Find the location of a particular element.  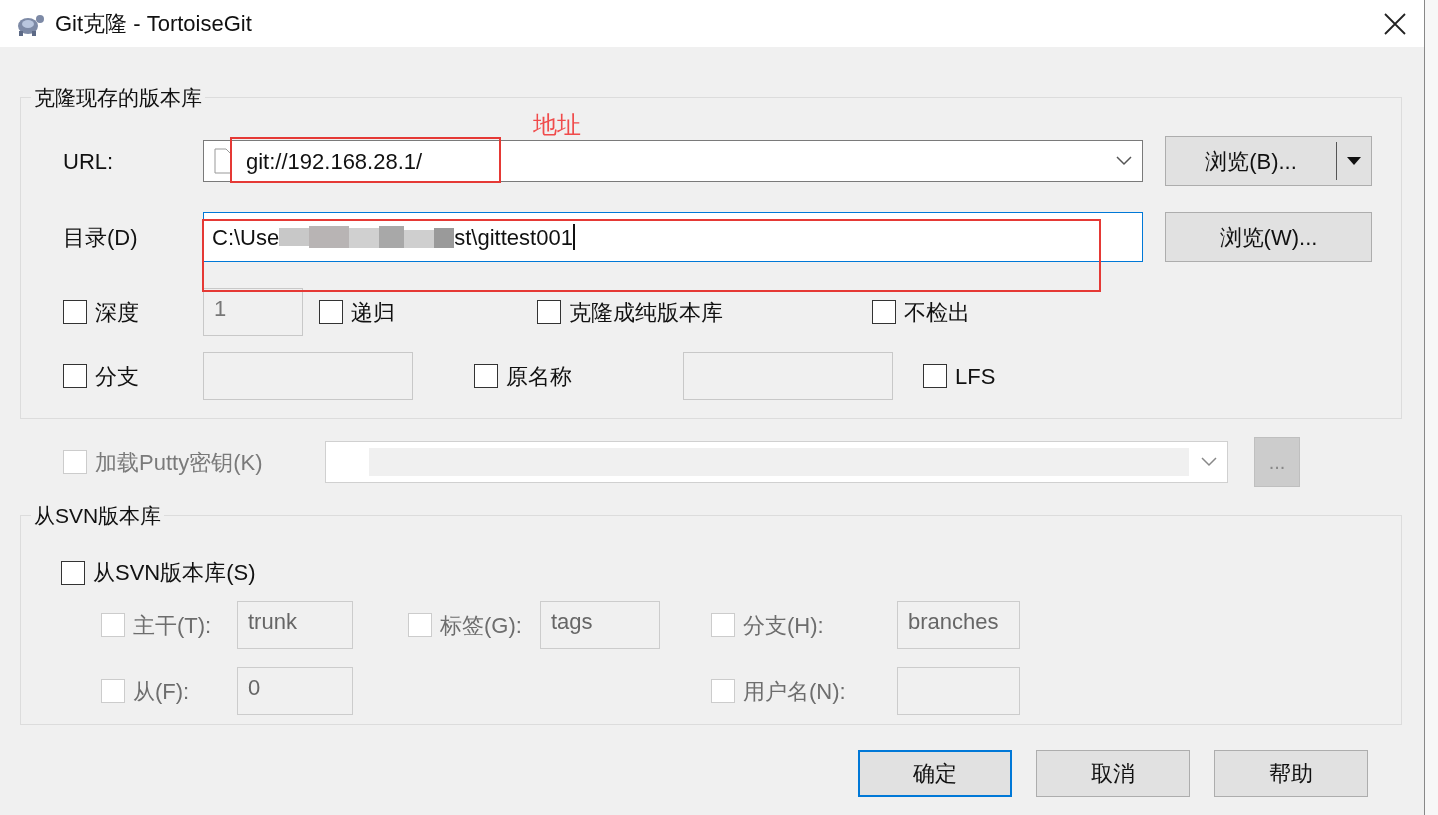

annotation-note: 地址 is located at coordinates (557, 125).